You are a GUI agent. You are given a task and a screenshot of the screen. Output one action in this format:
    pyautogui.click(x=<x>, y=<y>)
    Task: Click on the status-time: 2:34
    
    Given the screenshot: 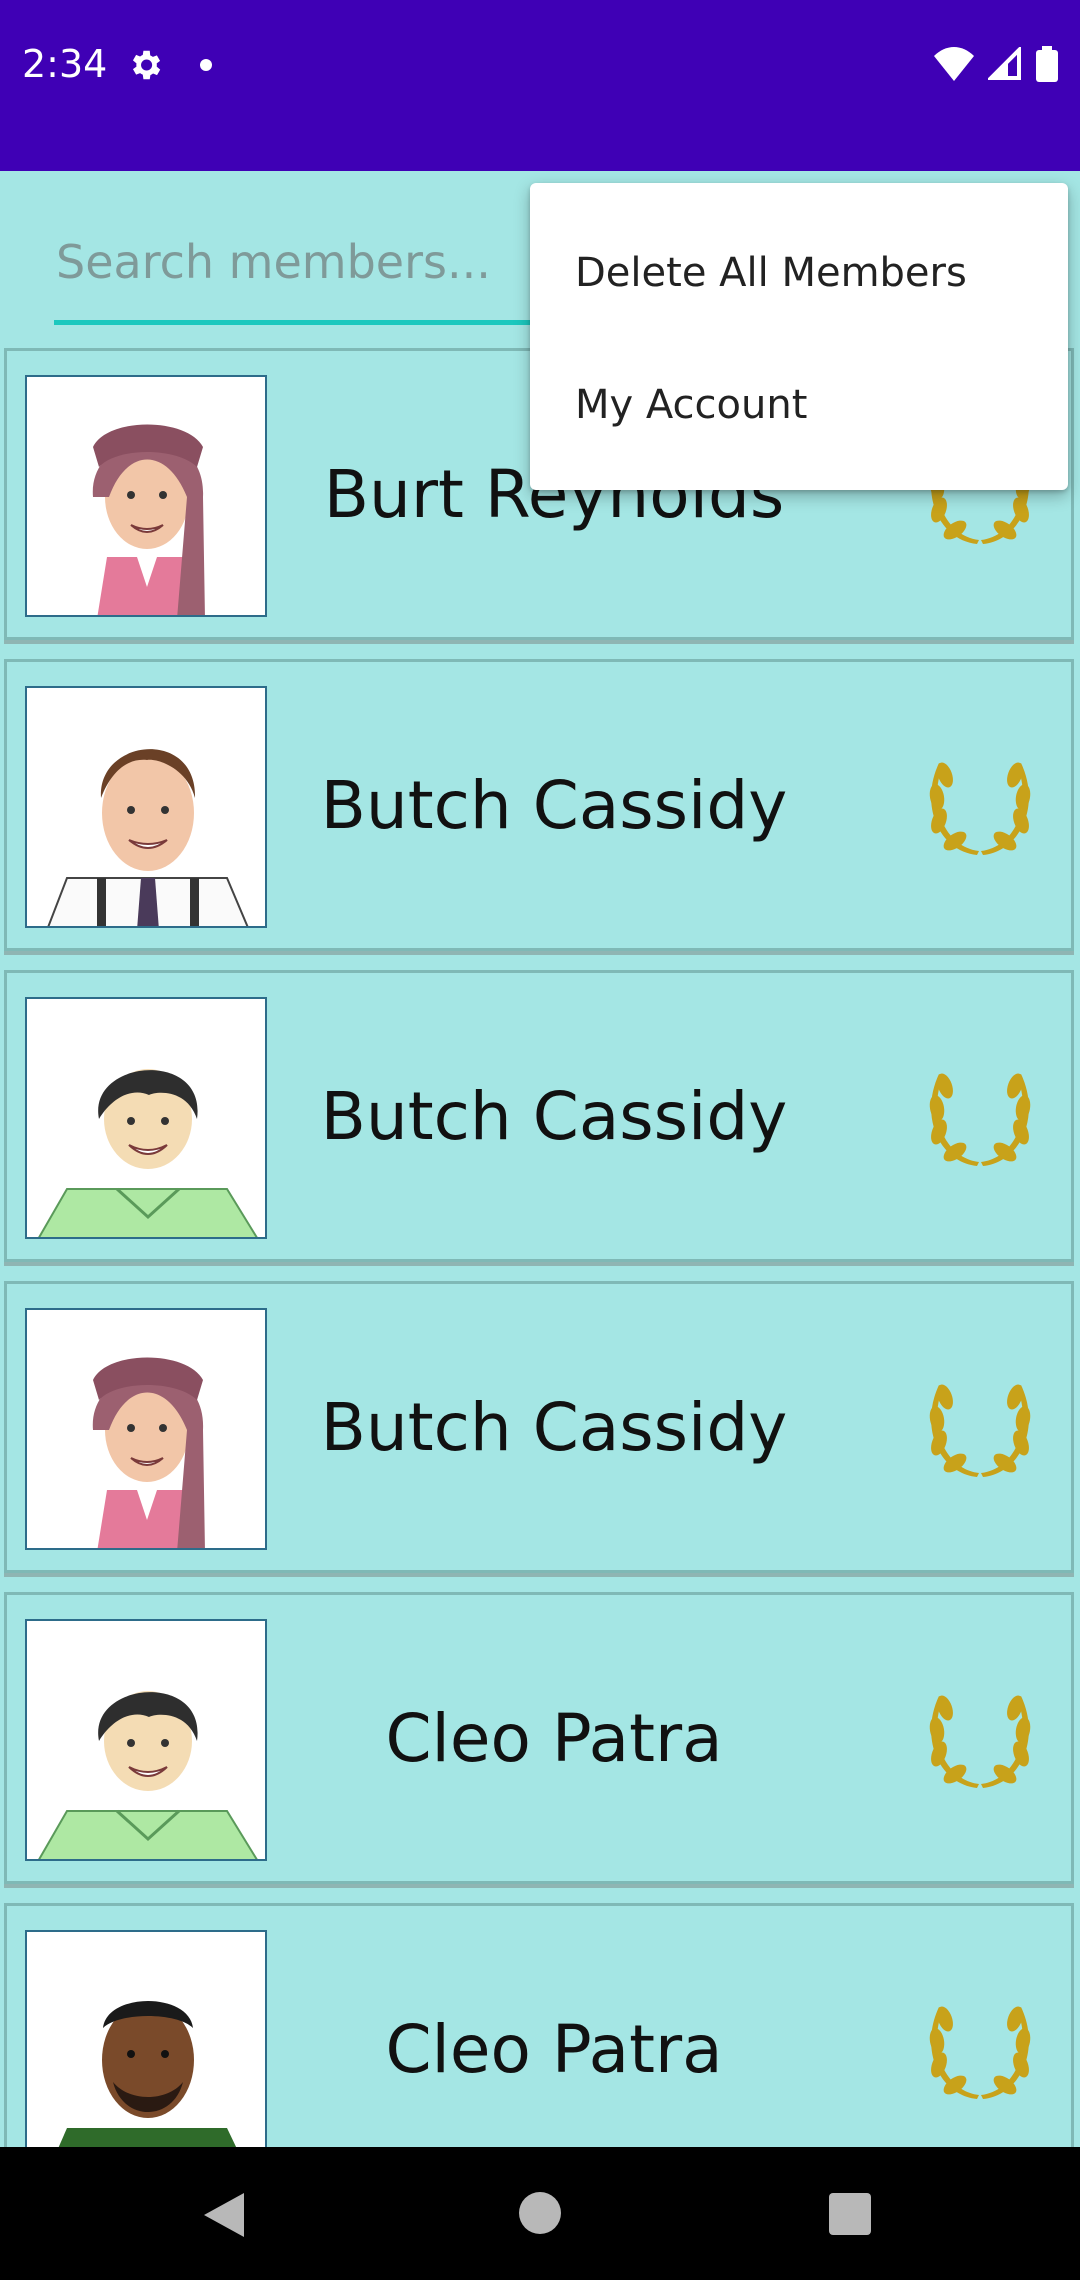 What is the action you would take?
    pyautogui.click(x=65, y=64)
    